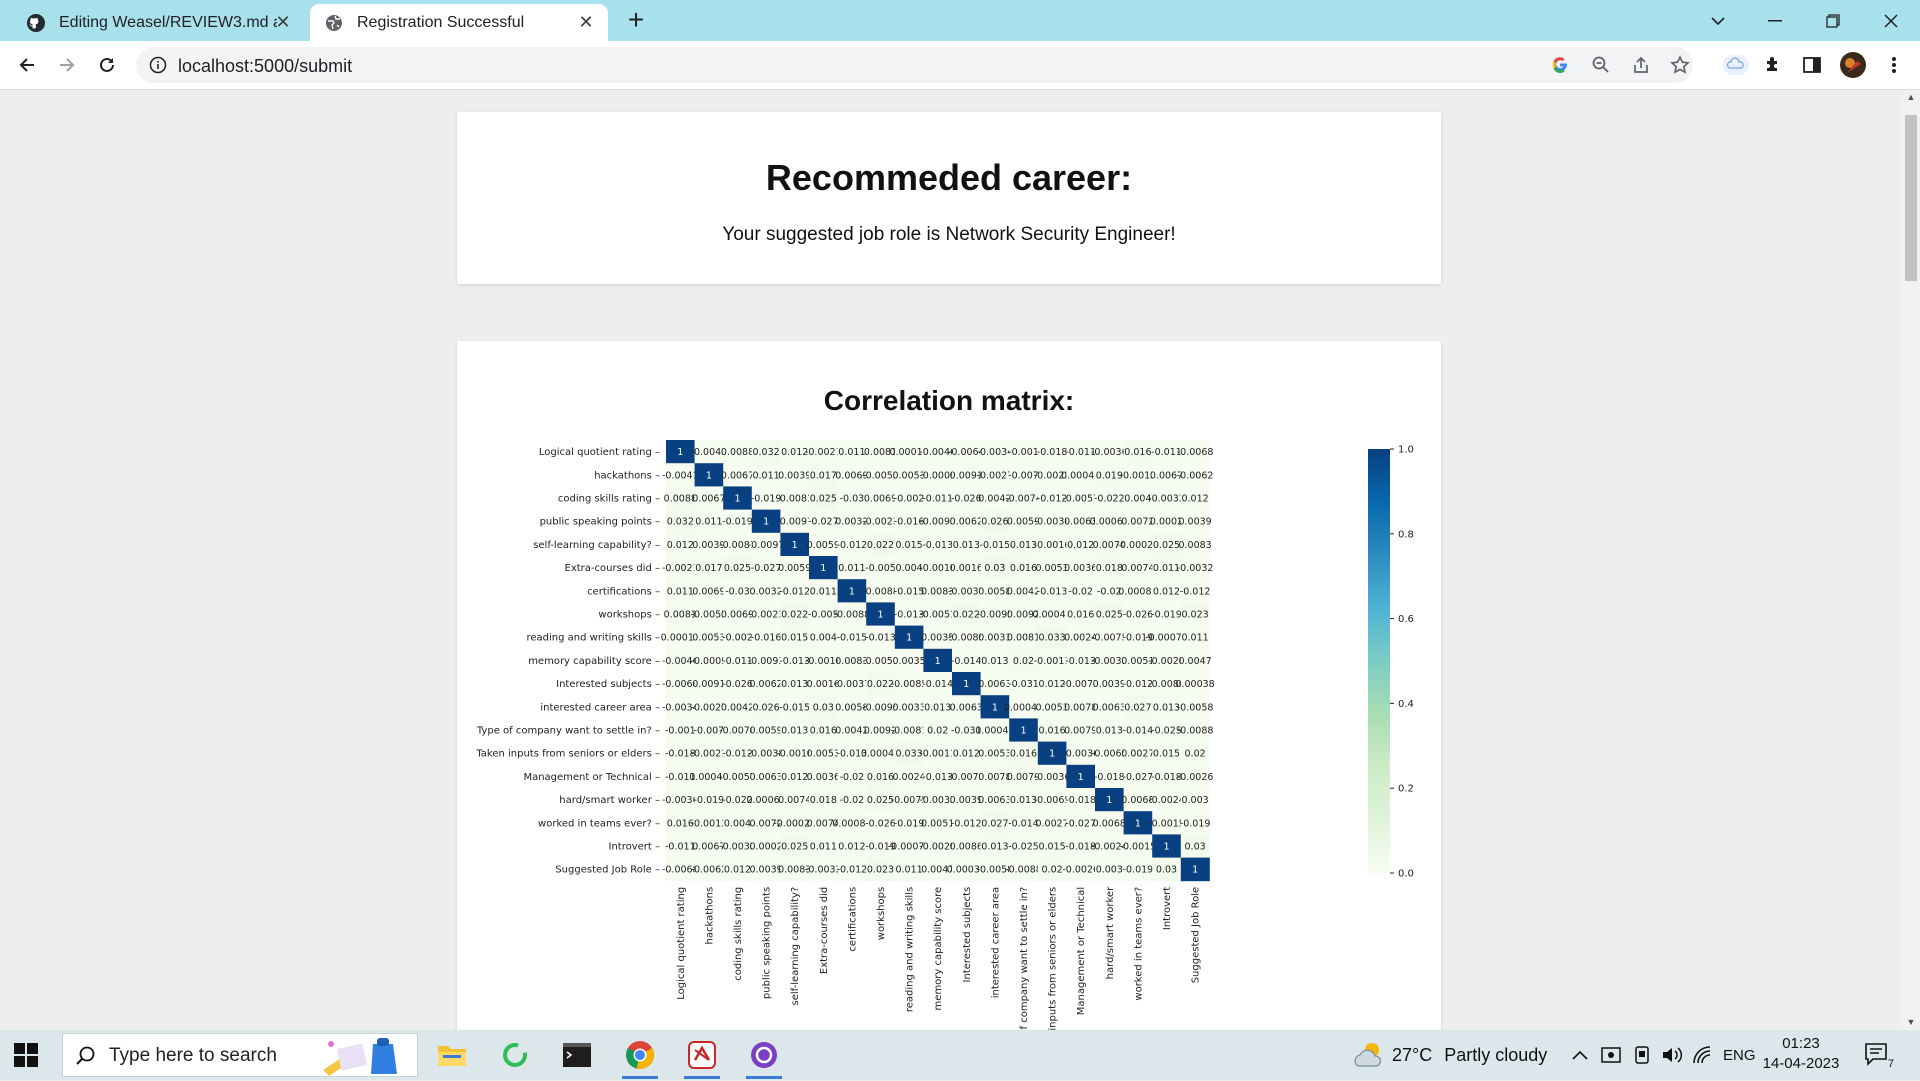 This screenshot has height=1081, width=1920. I want to click on weather-widget: 27°C Partly cloudy, so click(1449, 1055).